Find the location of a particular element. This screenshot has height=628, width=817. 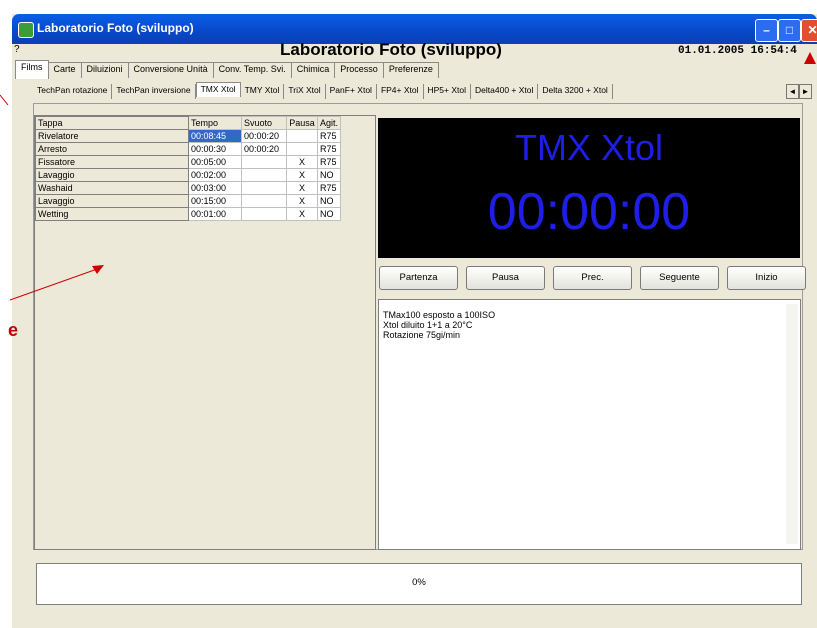

annotation-letter: e is located at coordinates (13, 330).